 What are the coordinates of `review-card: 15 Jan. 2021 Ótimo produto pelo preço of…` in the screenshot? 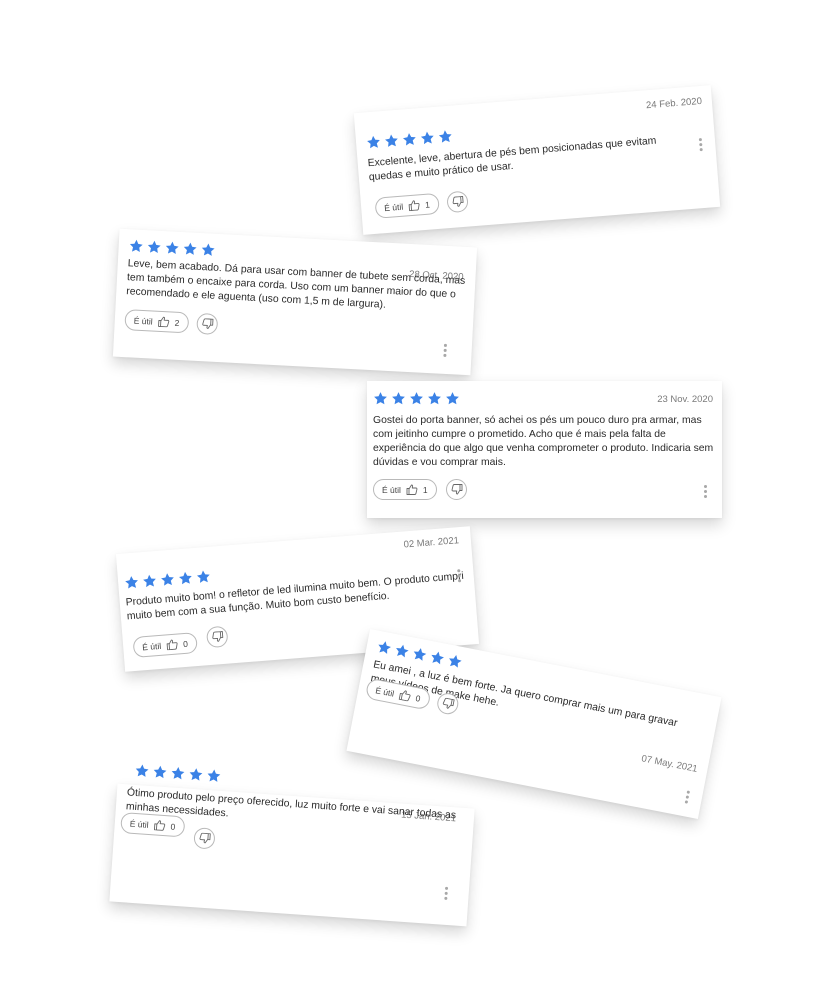 It's located at (292, 845).